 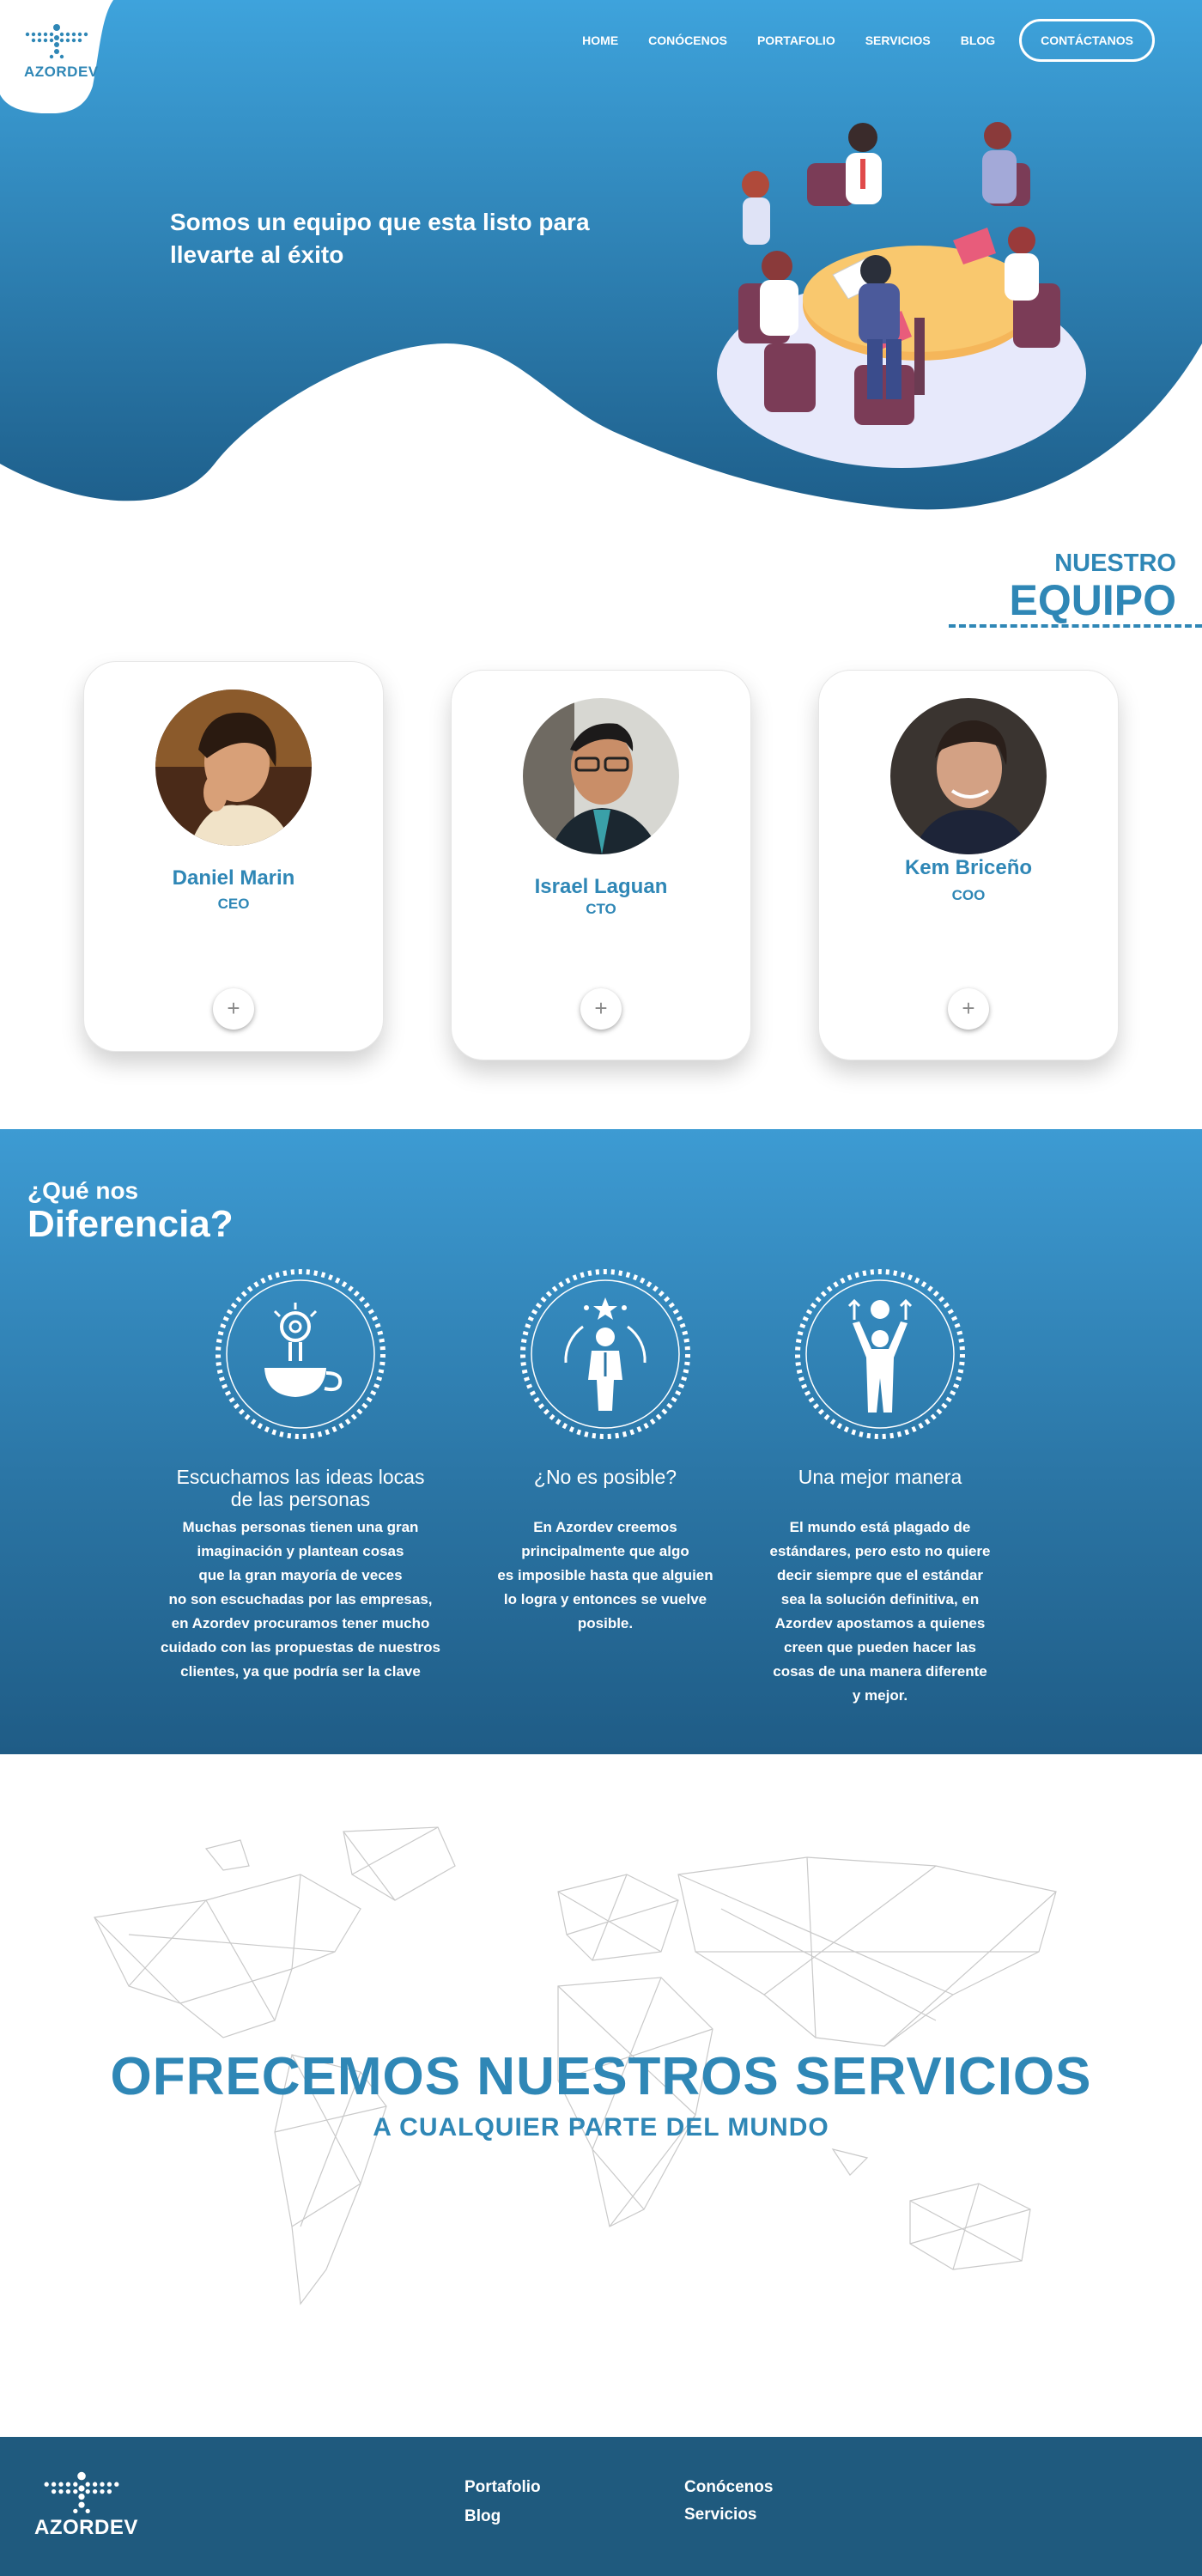 What do you see at coordinates (57, 42) in the screenshot?
I see `azordev-logo-icon` at bounding box center [57, 42].